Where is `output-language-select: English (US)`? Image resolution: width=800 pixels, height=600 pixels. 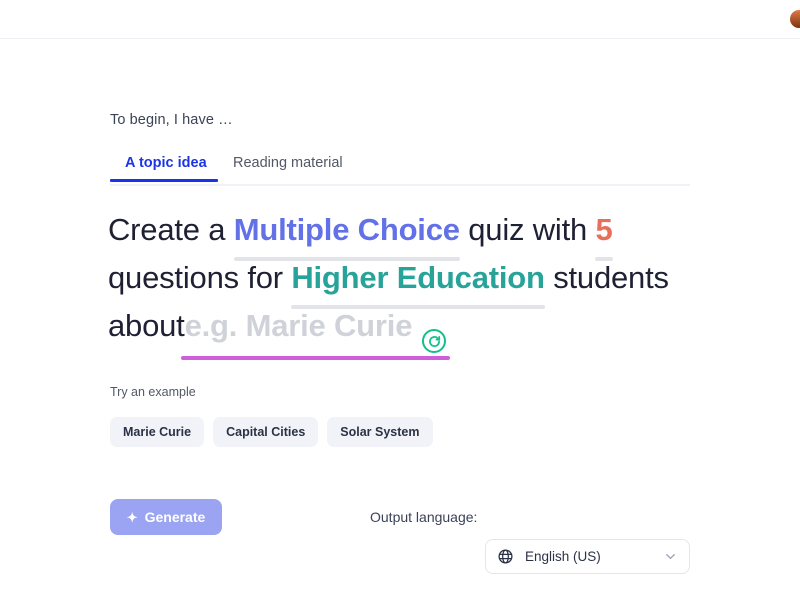 output-language-select: English (US) is located at coordinates (587, 556).